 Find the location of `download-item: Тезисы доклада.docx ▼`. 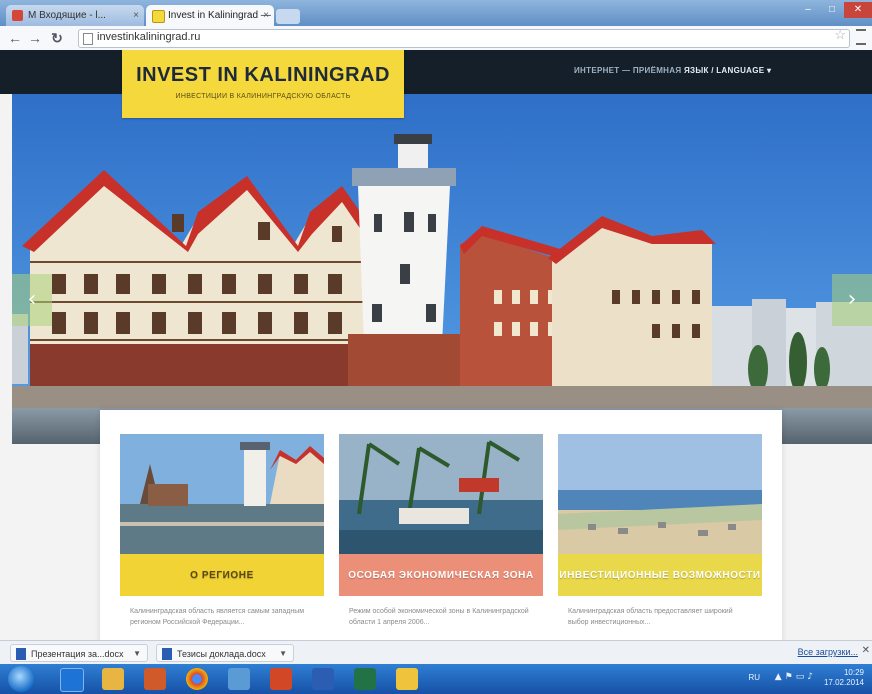

download-item: Тезисы доклада.docx ▼ is located at coordinates (225, 653).